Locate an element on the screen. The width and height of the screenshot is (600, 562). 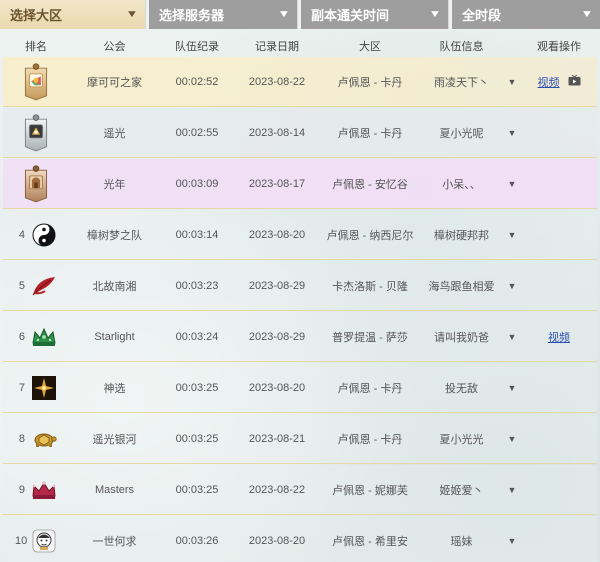
team-info: 瑶妹 is located at coordinates (461, 541).